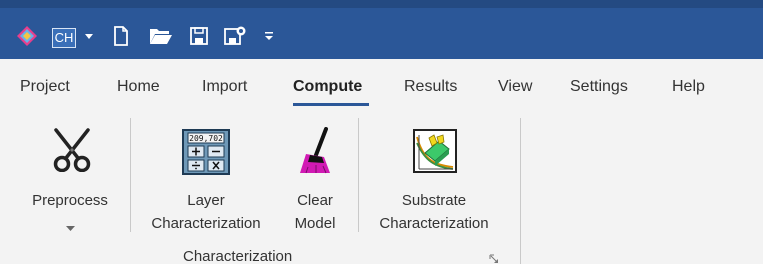 The height and width of the screenshot is (264, 763). What do you see at coordinates (121, 36) in the screenshot?
I see `new-file-icon` at bounding box center [121, 36].